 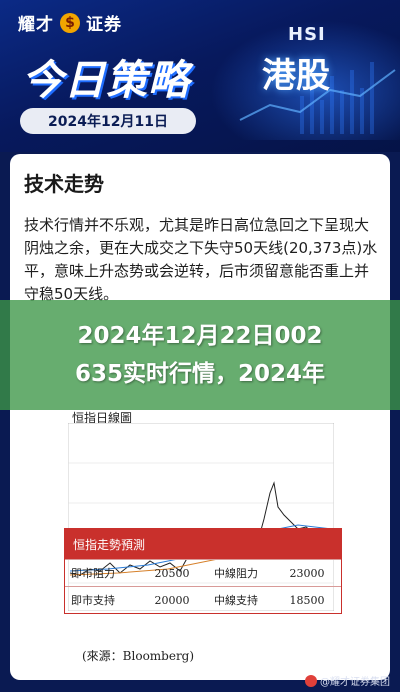 What do you see at coordinates (307, 573) in the screenshot?
I see `row-value-b: 23000` at bounding box center [307, 573].